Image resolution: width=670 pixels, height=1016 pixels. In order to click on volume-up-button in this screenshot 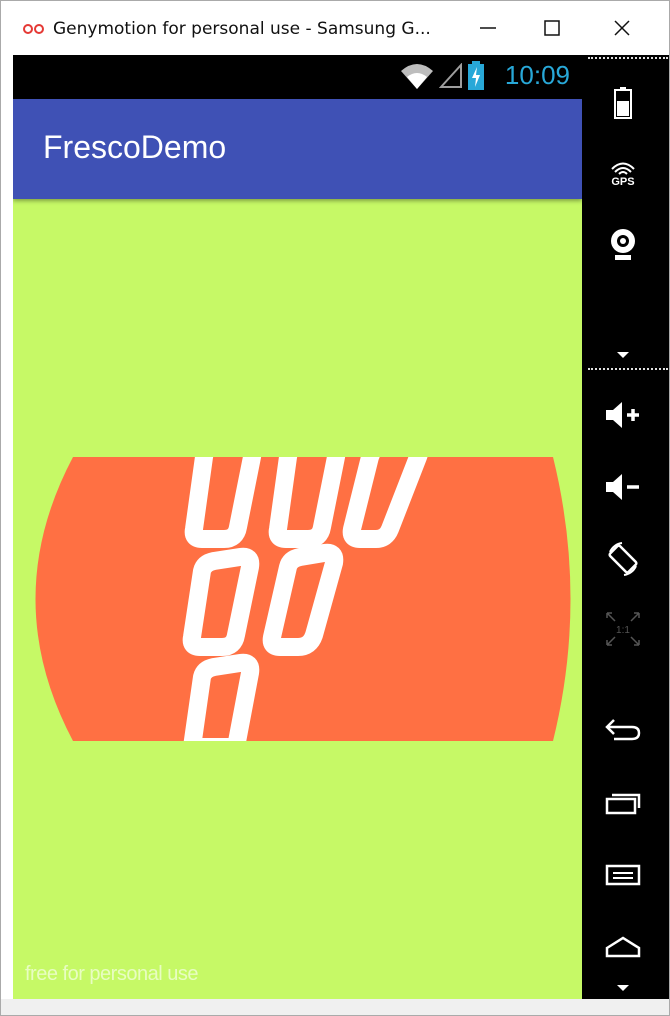, I will do `click(623, 415)`.